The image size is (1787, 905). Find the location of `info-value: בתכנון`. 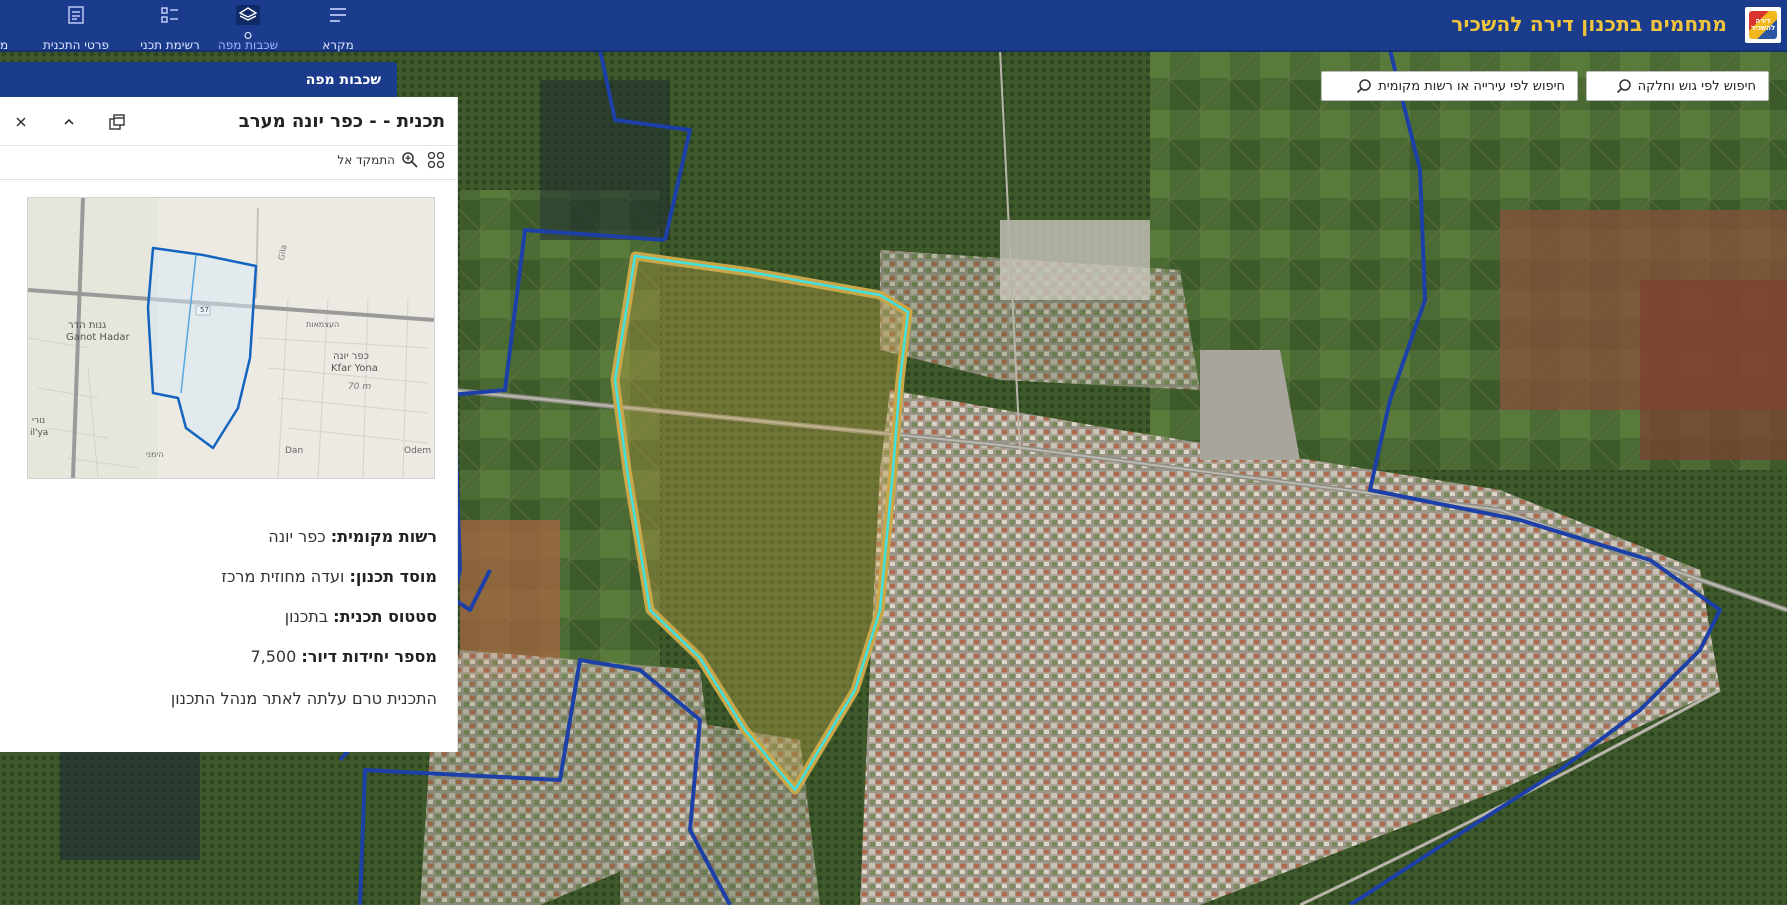

info-value: בתכנון is located at coordinates (306, 616).